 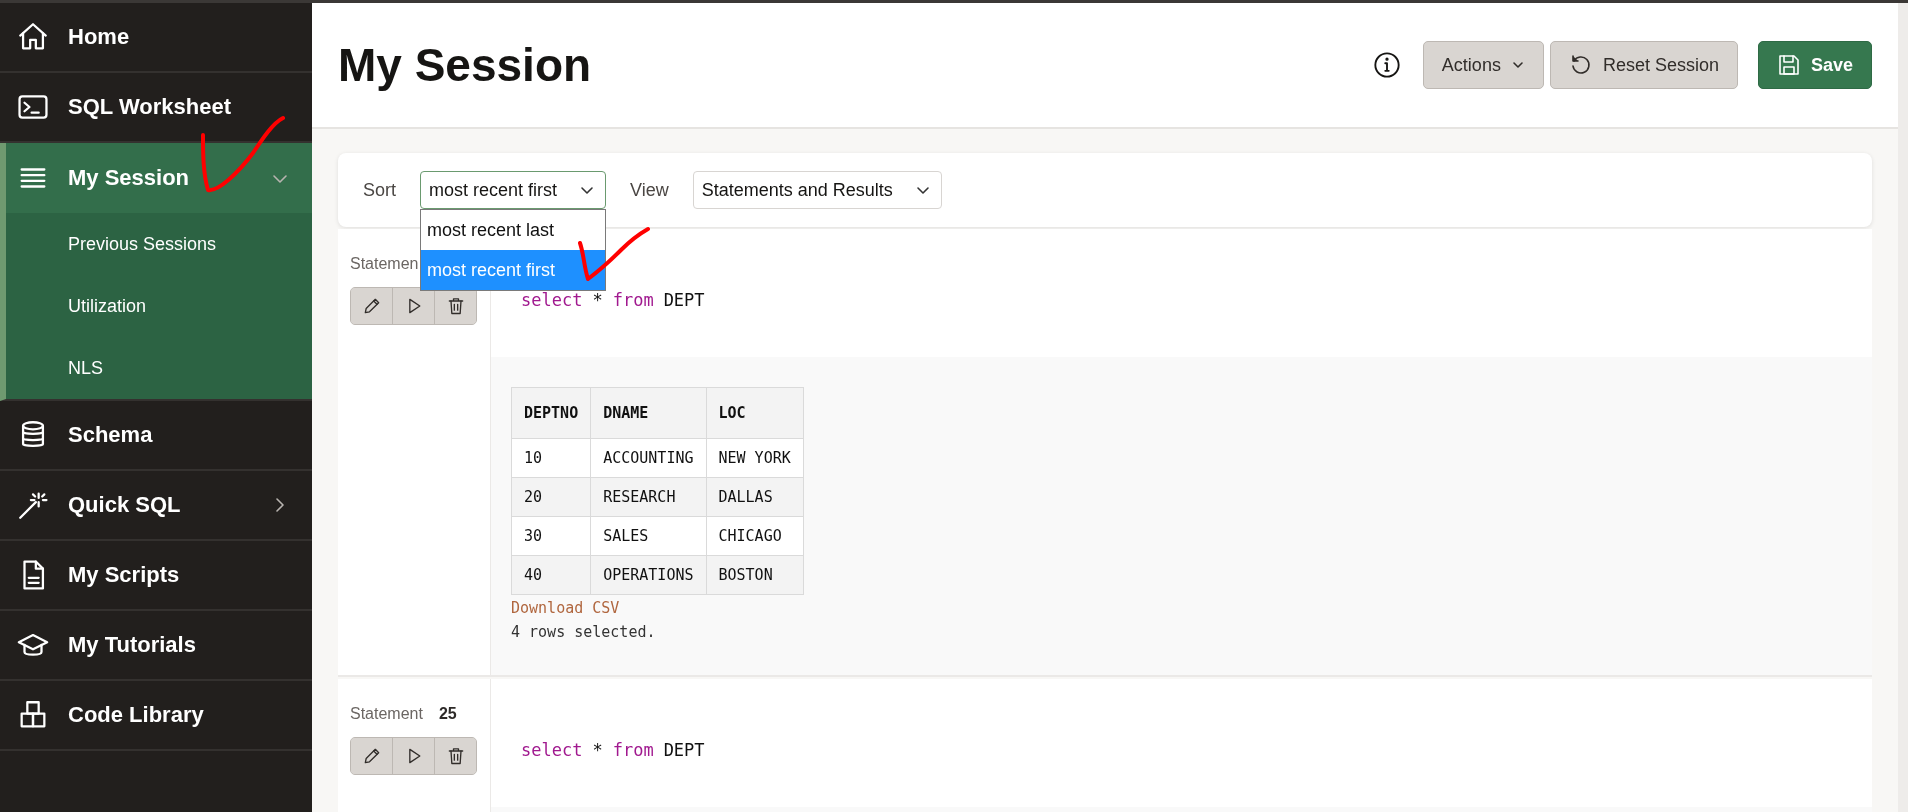 What do you see at coordinates (648, 413) in the screenshot?
I see `column-header: DNAME` at bounding box center [648, 413].